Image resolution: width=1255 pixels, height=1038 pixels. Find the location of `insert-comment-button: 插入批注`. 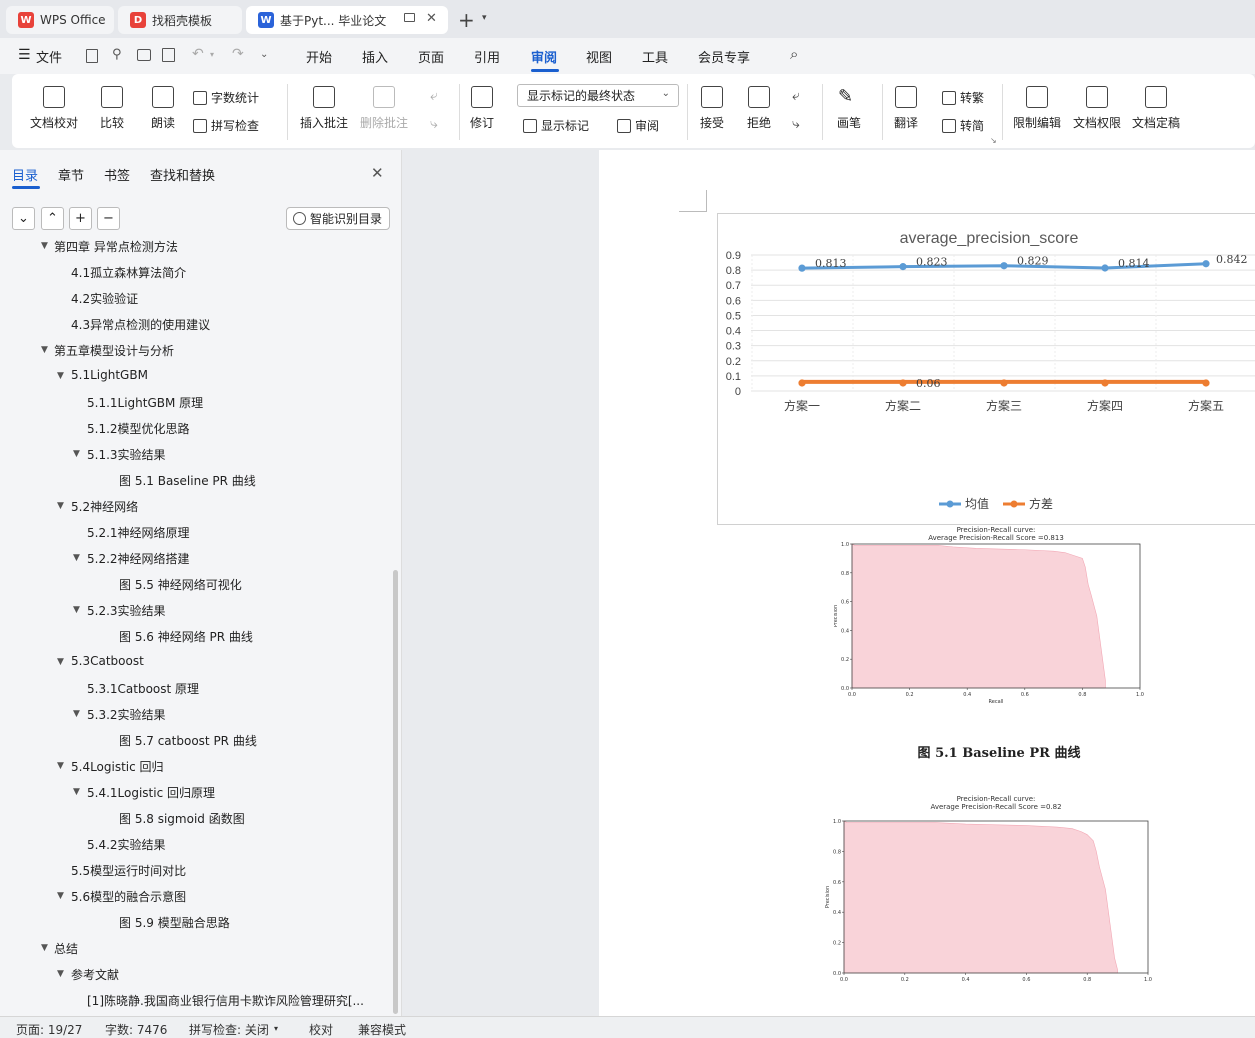

insert-comment-button: 插入批注 is located at coordinates (324, 108).